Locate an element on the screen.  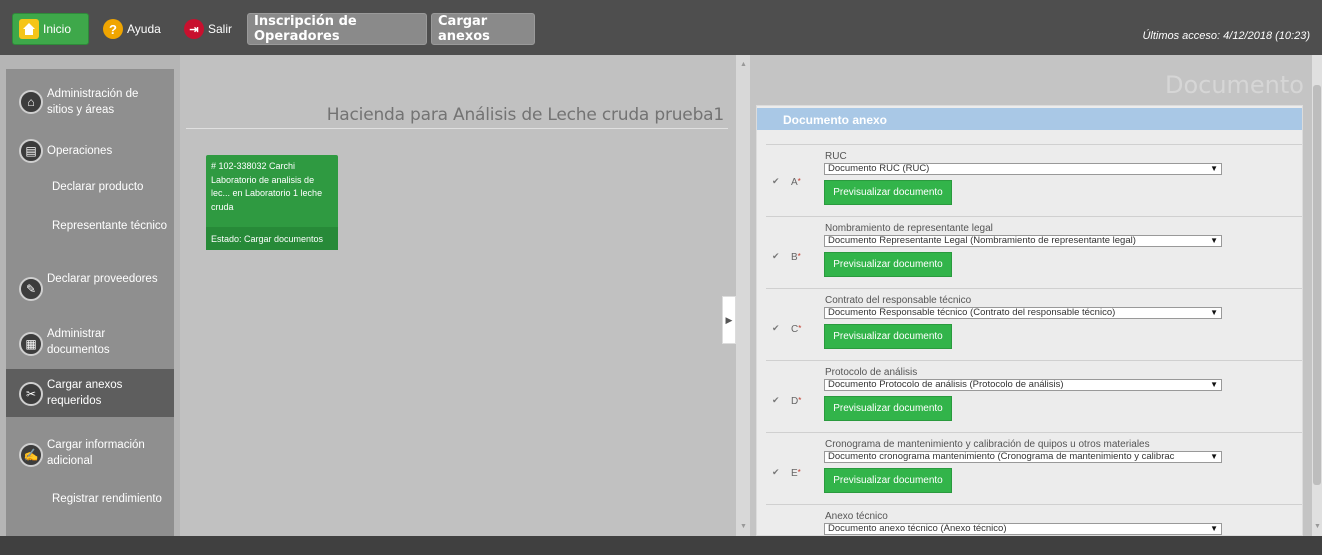
doc-name: Contrato del responsable técnico is located at coordinates (898, 300).